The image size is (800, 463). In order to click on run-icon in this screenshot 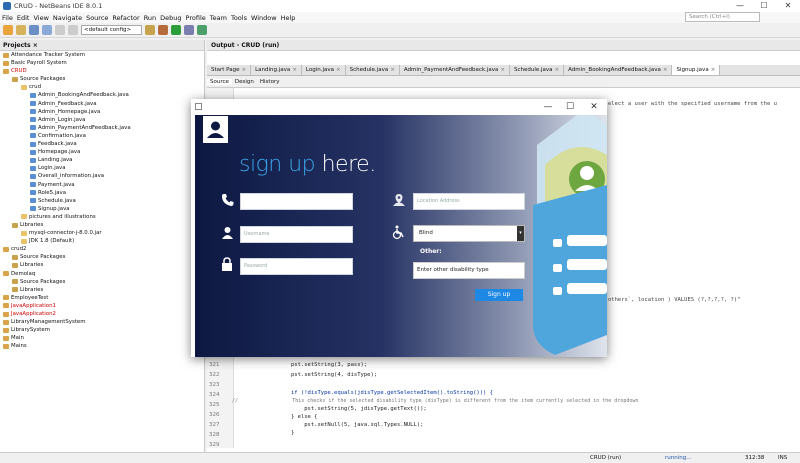, I will do `click(176, 30)`.